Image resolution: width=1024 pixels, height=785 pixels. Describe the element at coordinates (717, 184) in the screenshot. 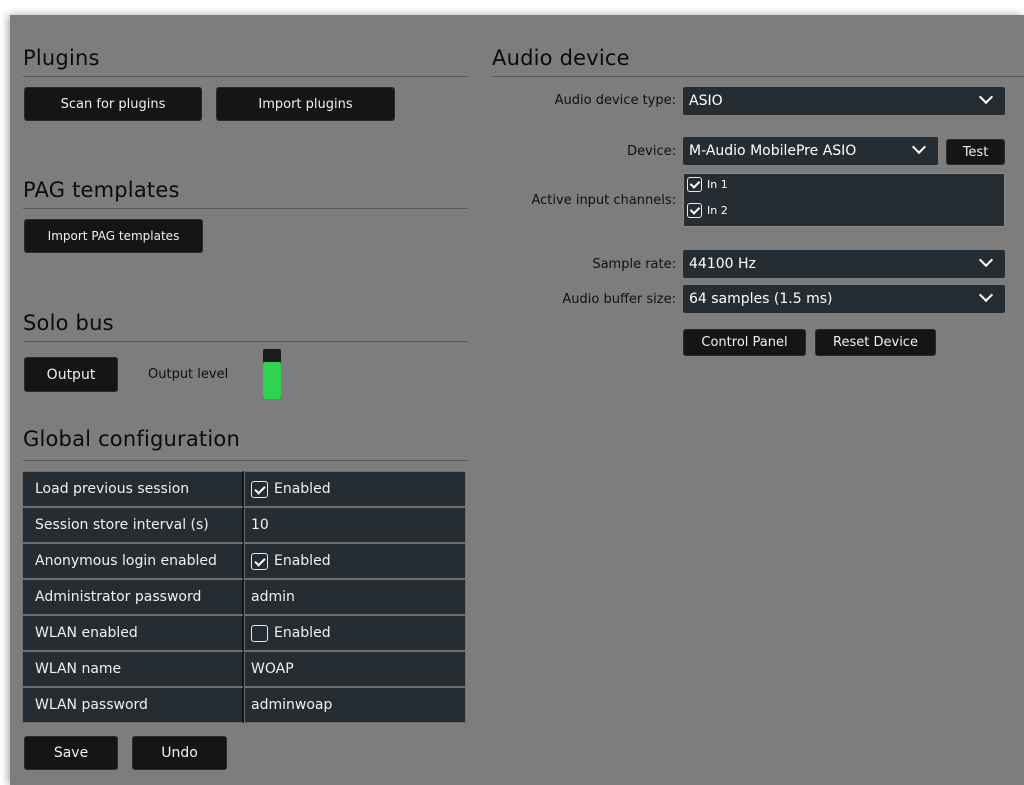

I see `channel-label: In 1` at that location.